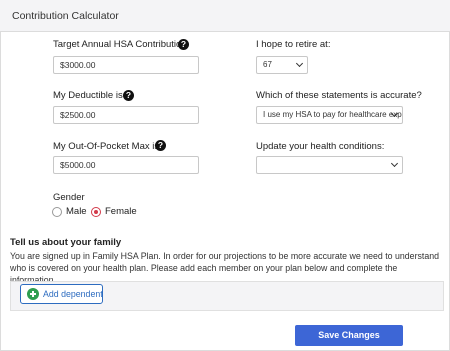 The width and height of the screenshot is (450, 351). Describe the element at coordinates (225, 16) in the screenshot. I see `panel-header: Contribution Calculator` at that location.